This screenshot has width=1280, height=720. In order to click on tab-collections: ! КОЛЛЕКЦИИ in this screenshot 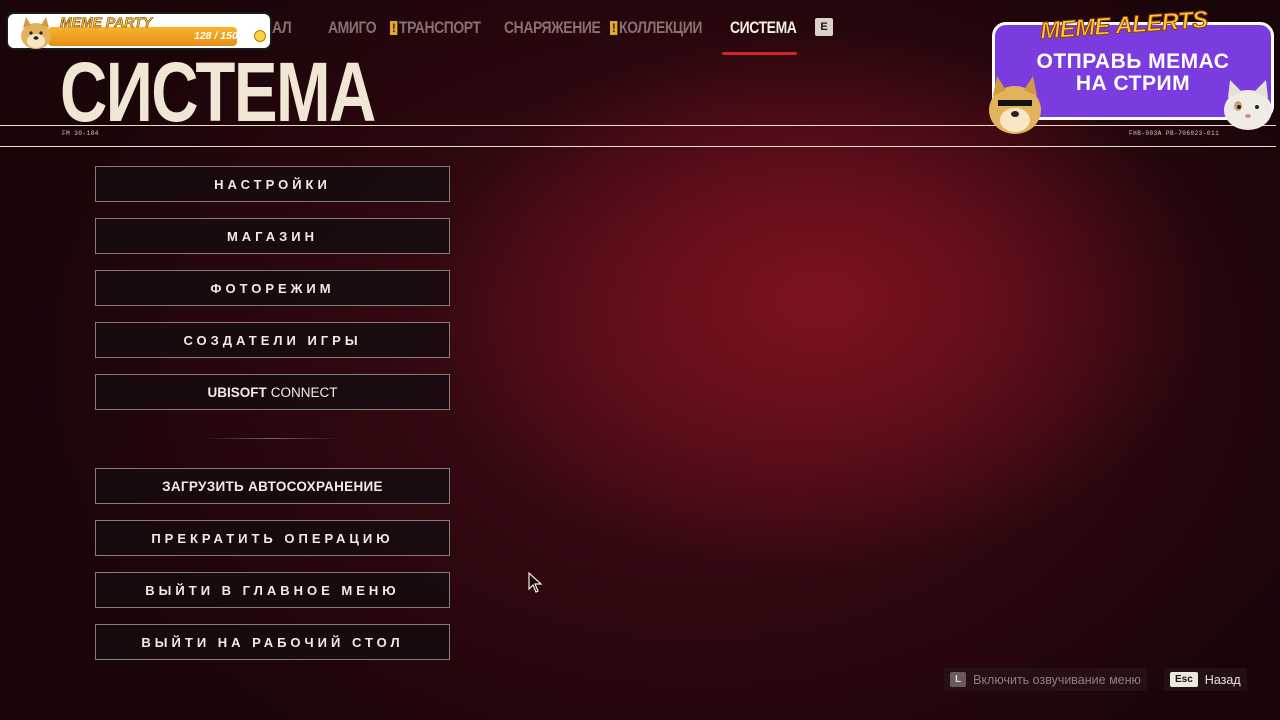, I will do `click(656, 28)`.